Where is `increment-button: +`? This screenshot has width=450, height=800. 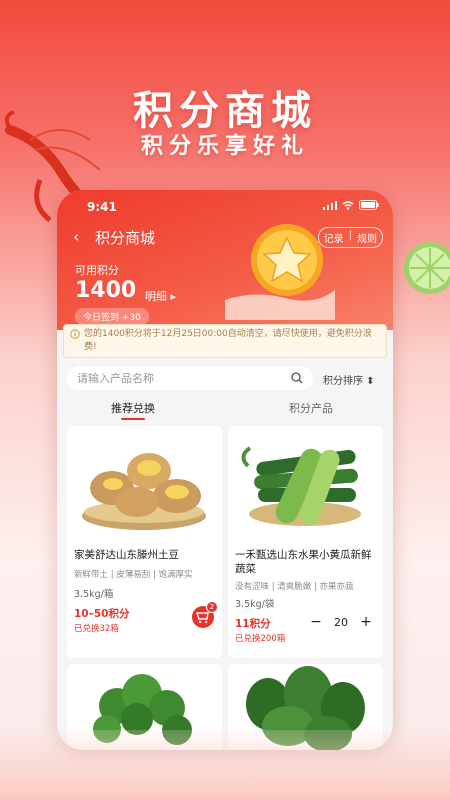
increment-button: + is located at coordinates (366, 622).